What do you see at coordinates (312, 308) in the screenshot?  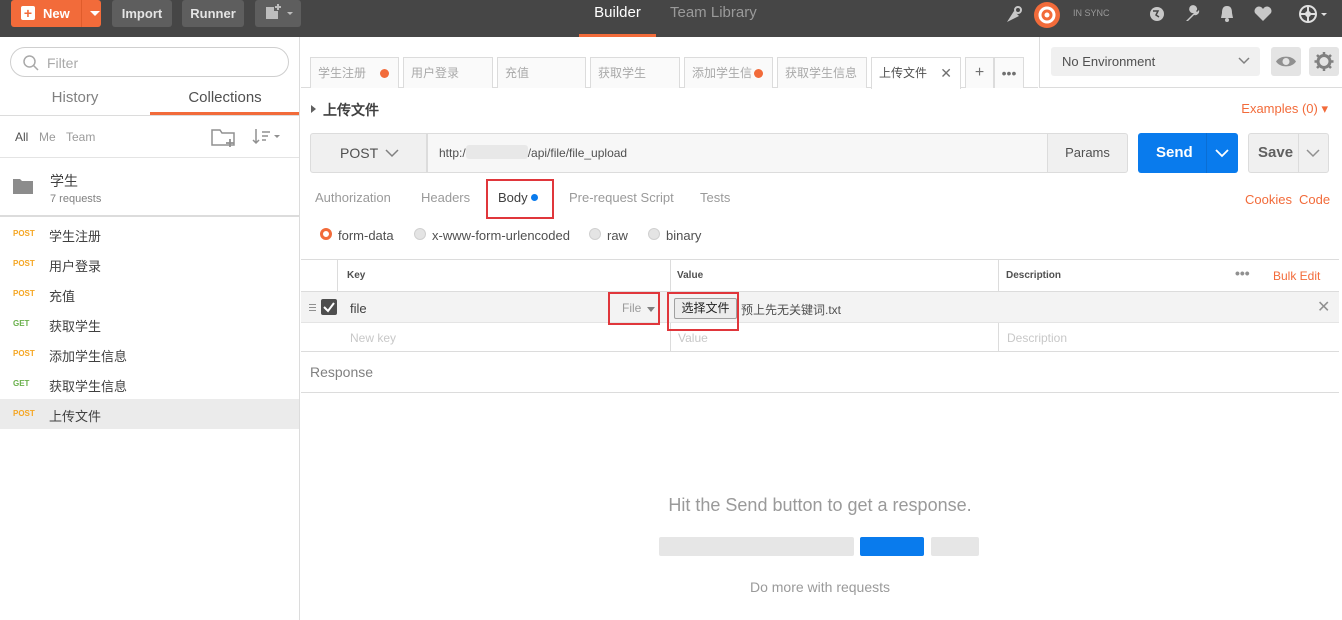 I see `drag-handle-icon` at bounding box center [312, 308].